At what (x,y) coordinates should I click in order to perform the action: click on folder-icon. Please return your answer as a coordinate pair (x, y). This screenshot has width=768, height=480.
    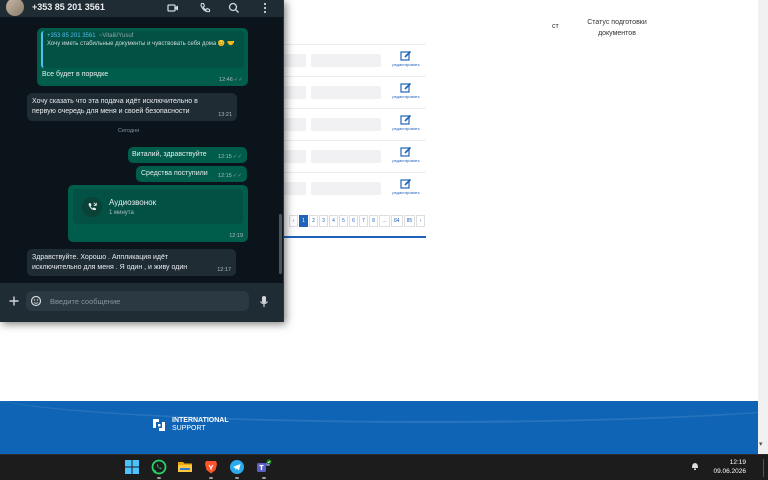
    Looking at the image, I should click on (185, 467).